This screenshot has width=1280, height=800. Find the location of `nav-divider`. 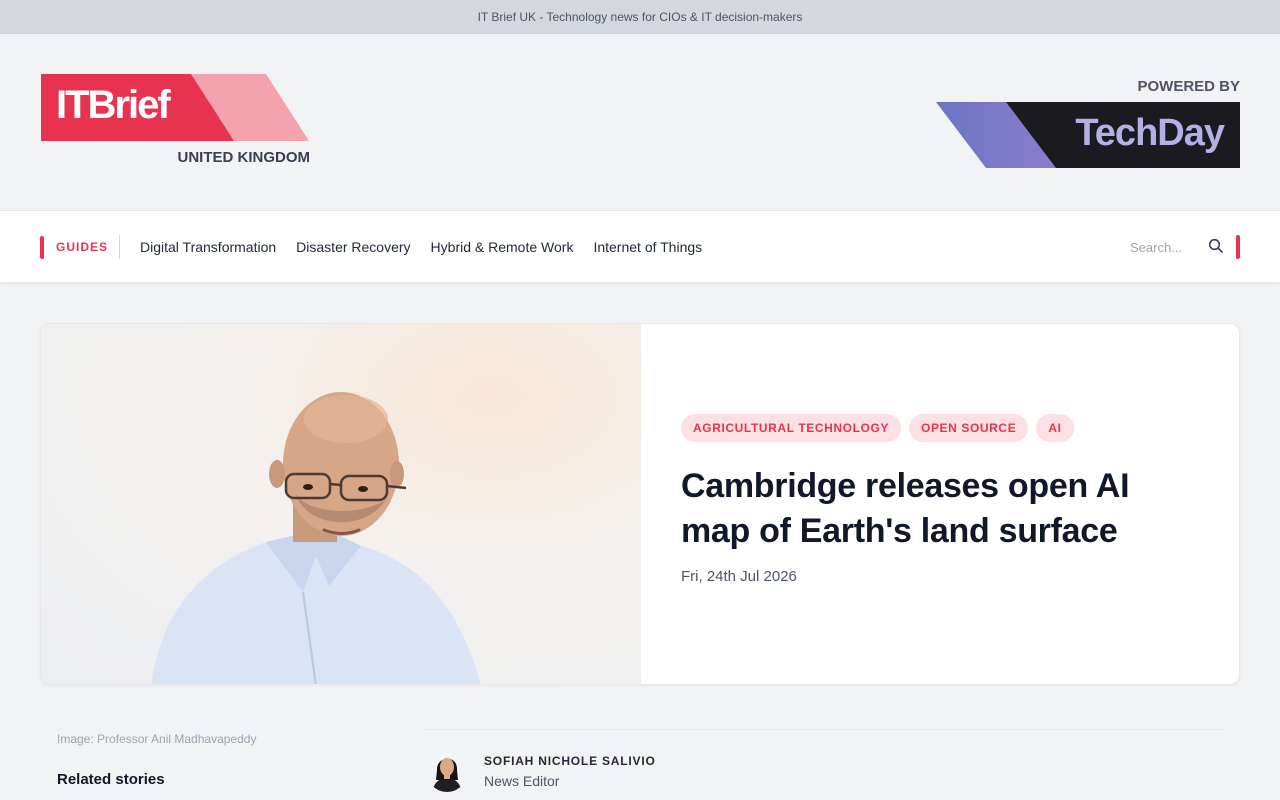

nav-divider is located at coordinates (119, 247).